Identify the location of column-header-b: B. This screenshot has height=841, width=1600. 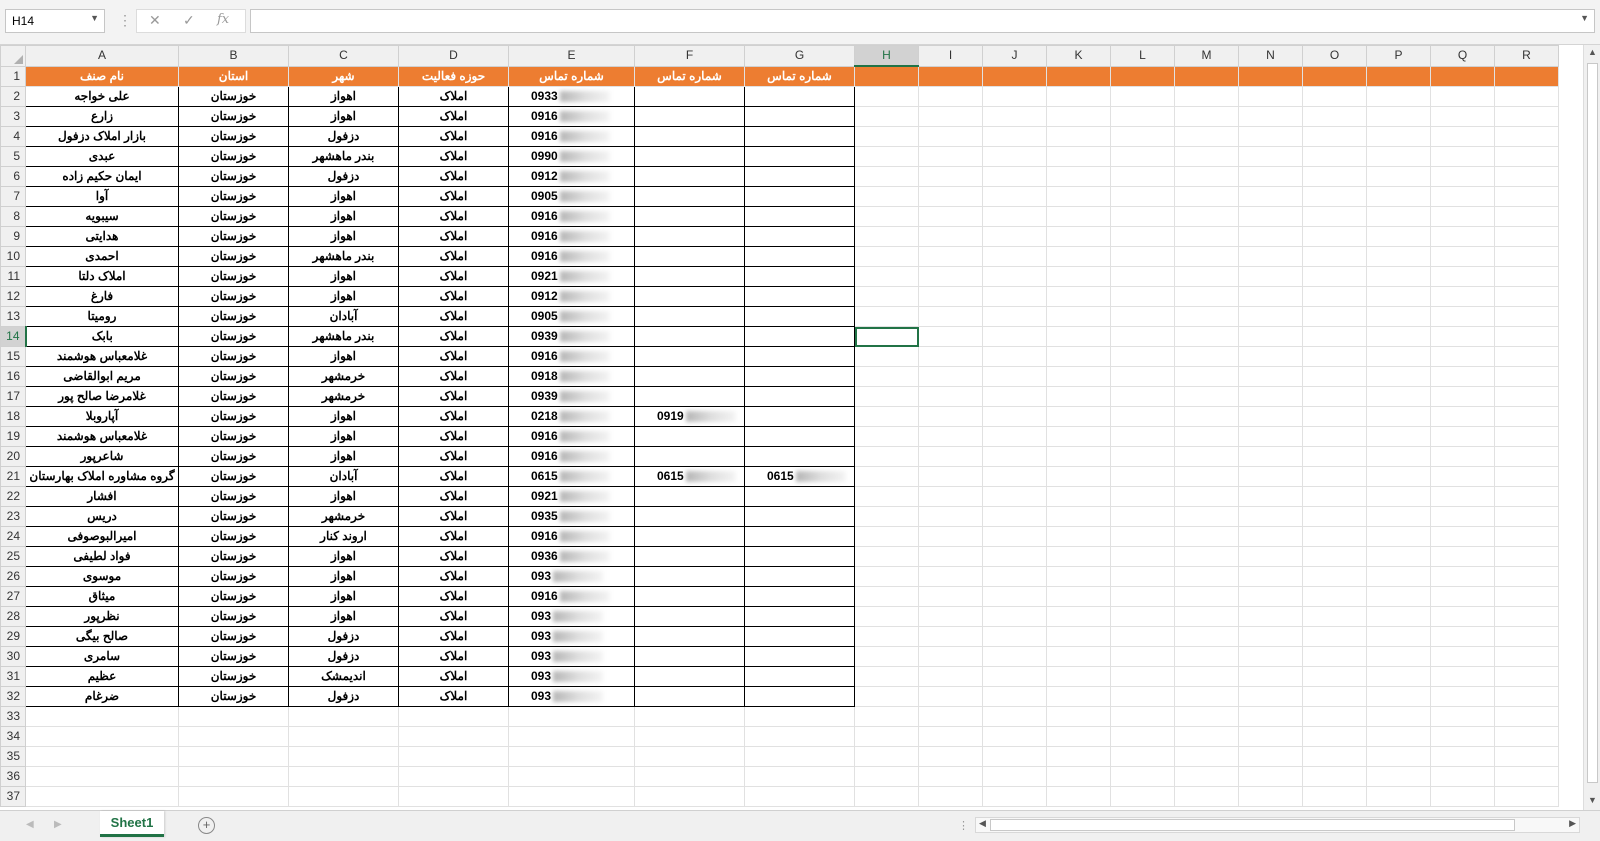
(233, 56).